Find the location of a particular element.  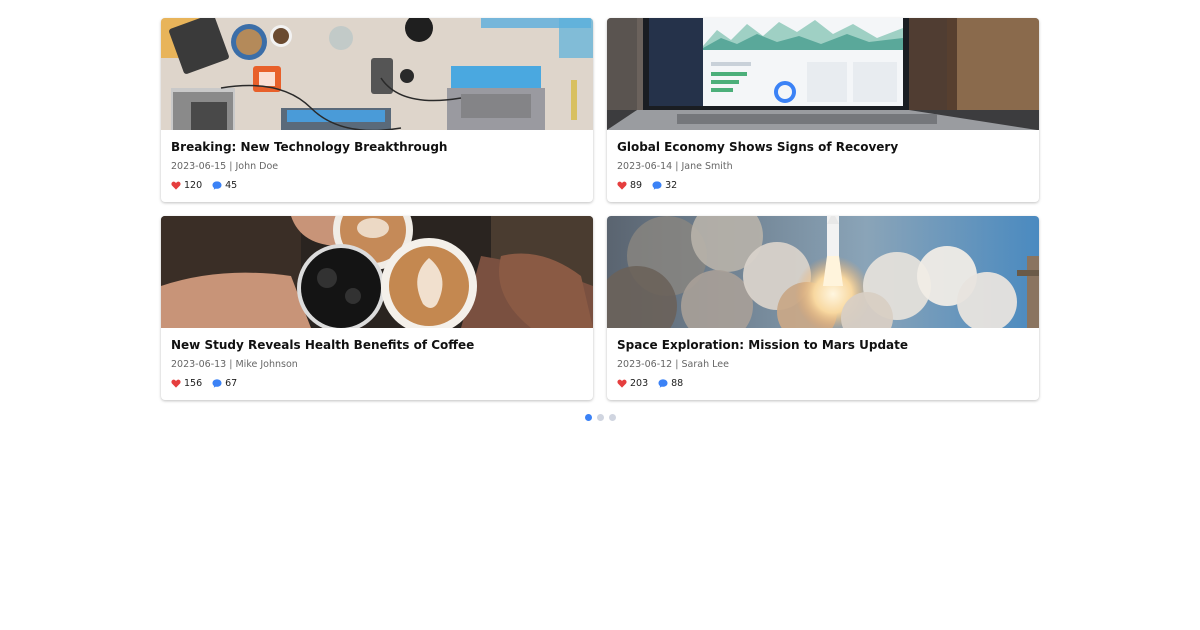

article-image-desk is located at coordinates (377, 74).